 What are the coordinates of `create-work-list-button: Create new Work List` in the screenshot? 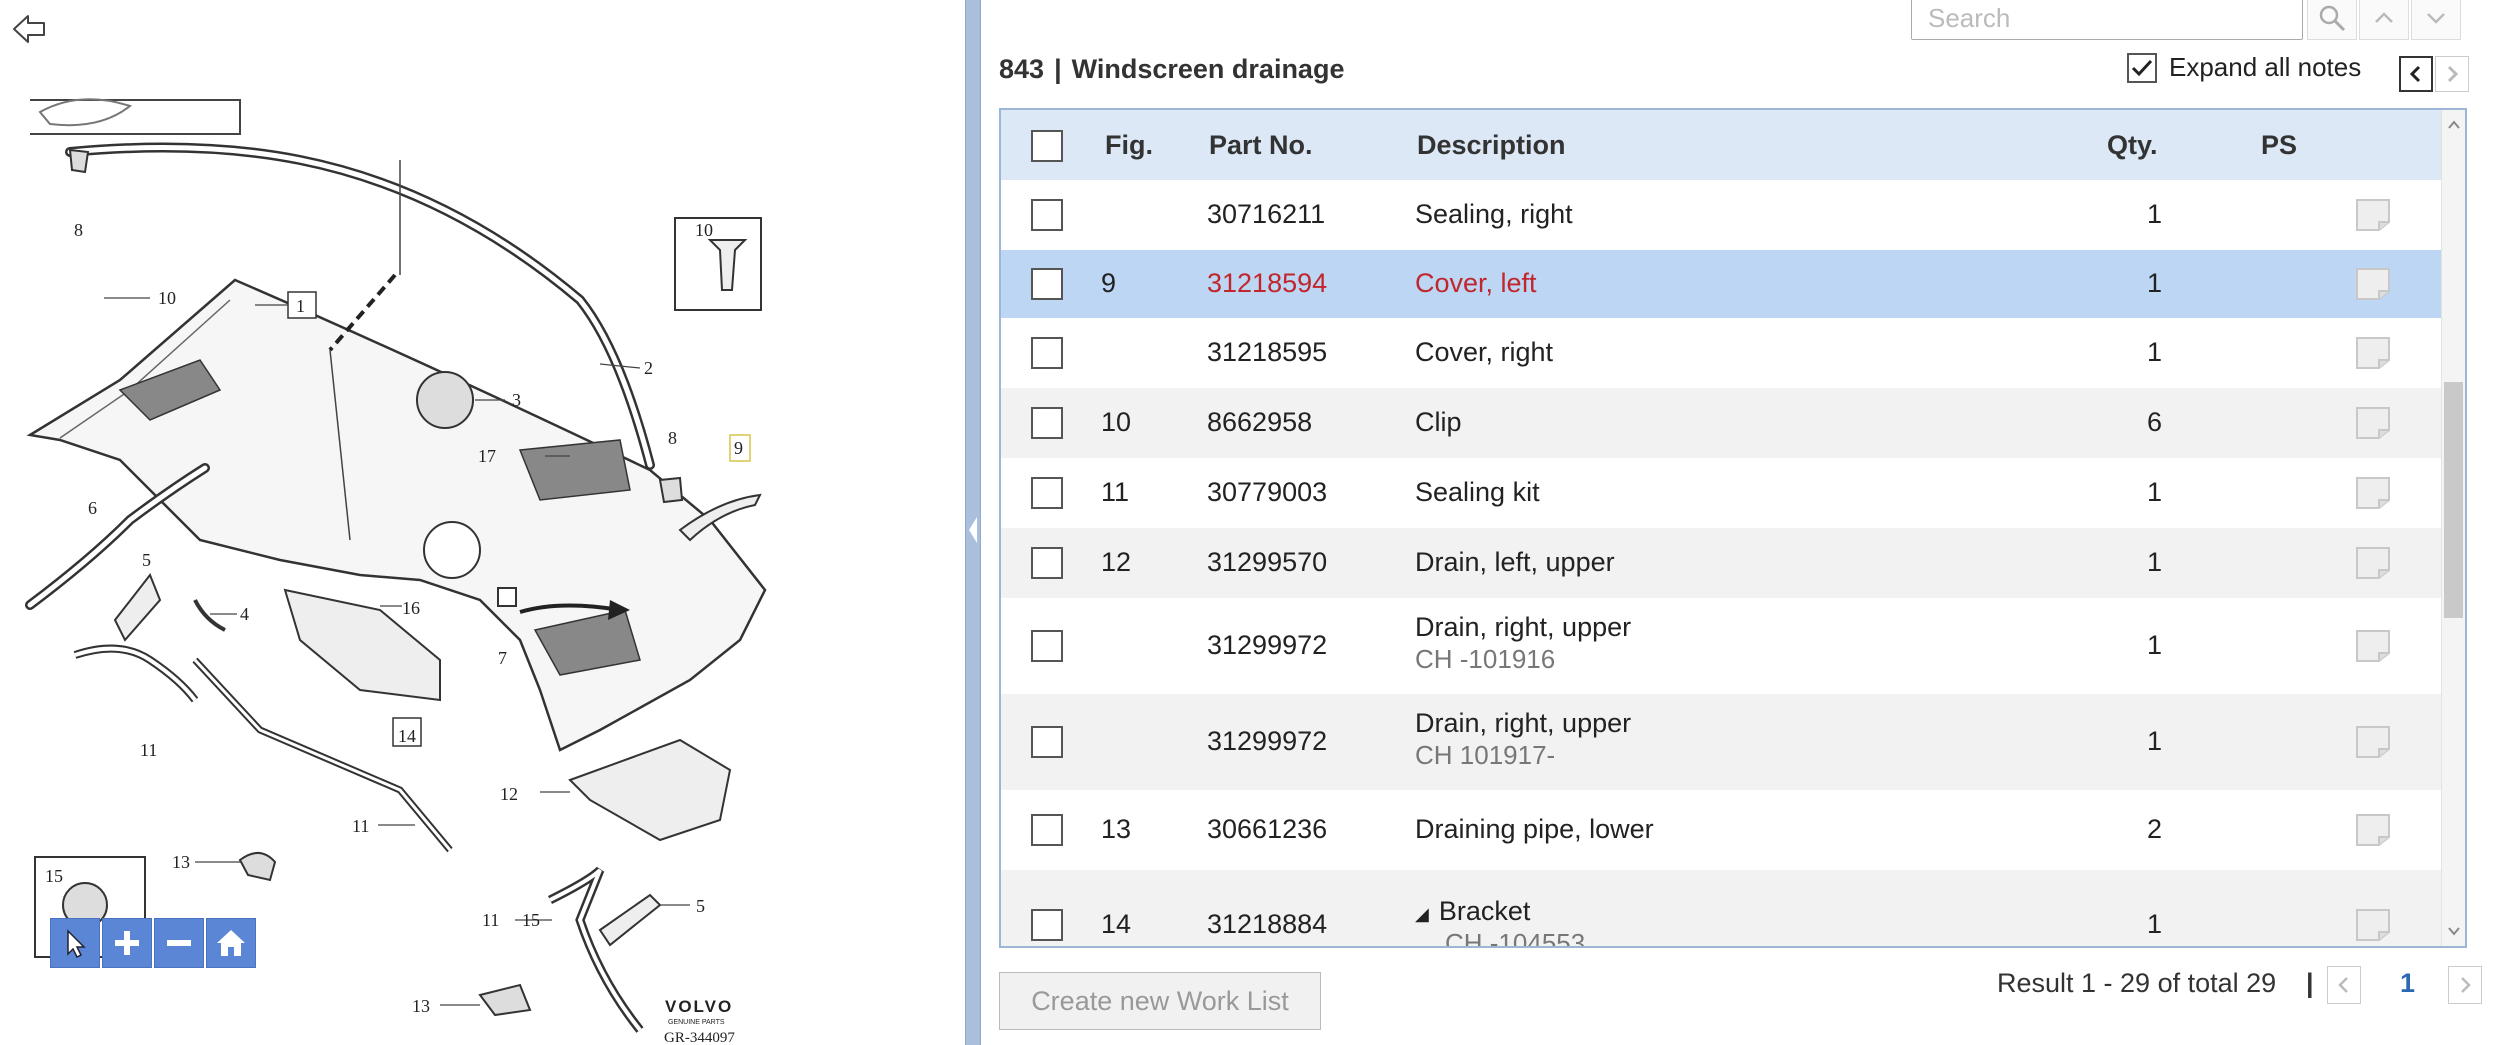 It's located at (1160, 1001).